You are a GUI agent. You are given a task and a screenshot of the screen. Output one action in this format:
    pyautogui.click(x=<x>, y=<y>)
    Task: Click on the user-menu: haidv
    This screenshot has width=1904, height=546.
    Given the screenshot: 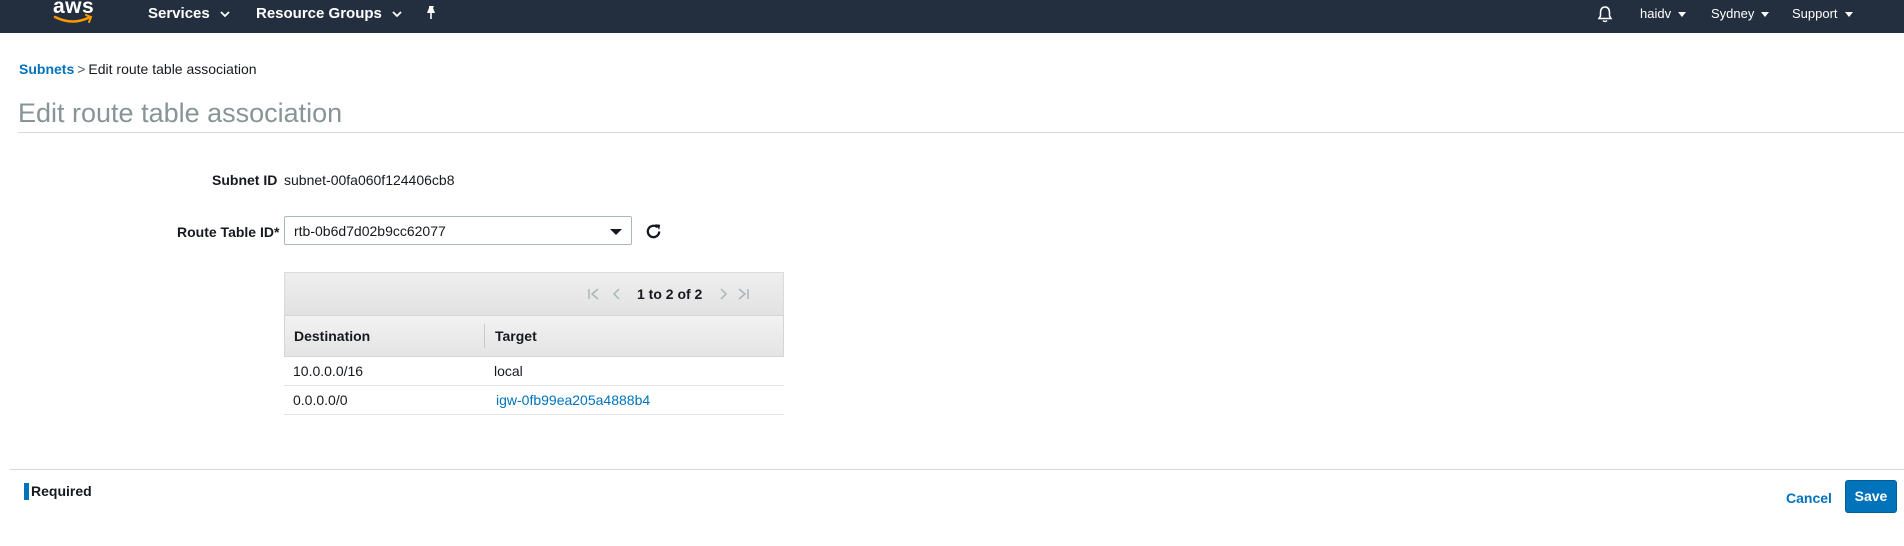 What is the action you would take?
    pyautogui.click(x=1663, y=16)
    